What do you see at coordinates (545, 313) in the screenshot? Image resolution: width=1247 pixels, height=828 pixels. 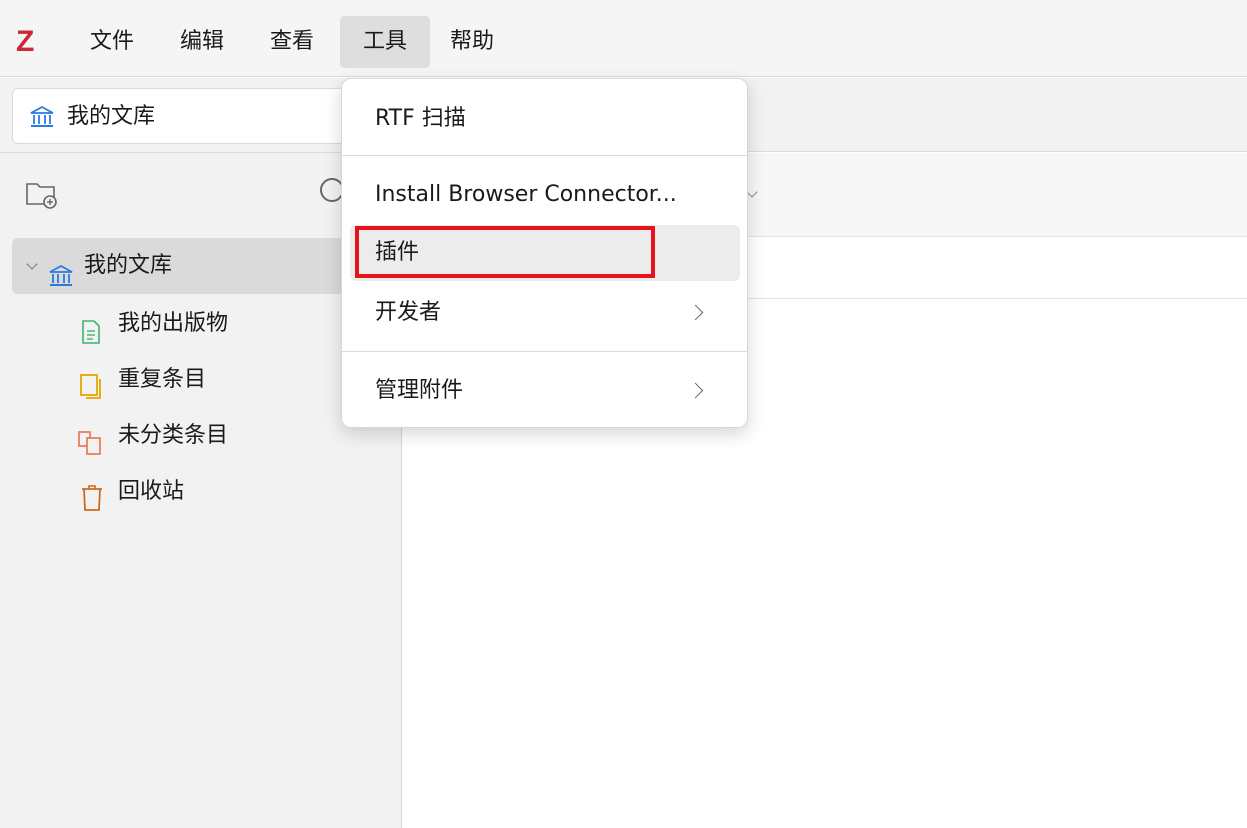 I see `menu-item-developer: 开发者` at bounding box center [545, 313].